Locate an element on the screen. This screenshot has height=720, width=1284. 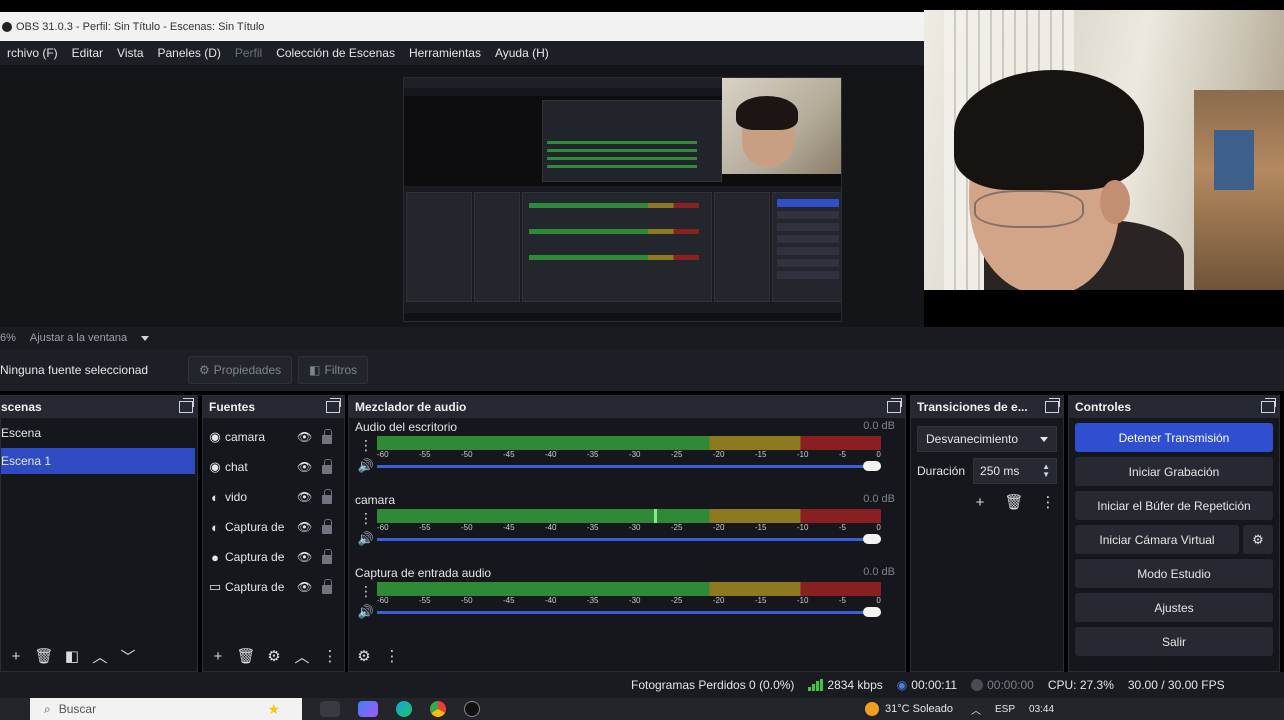
source-item: ▭ Captura de 👁 is located at coordinates (273, 587).